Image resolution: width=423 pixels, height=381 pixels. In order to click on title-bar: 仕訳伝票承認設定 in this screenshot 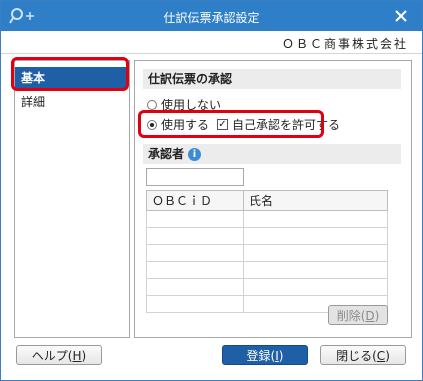, I will do `click(211, 16)`.